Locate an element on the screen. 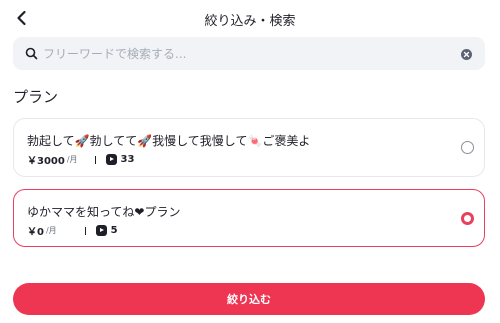  plan-radio is located at coordinates (467, 147).